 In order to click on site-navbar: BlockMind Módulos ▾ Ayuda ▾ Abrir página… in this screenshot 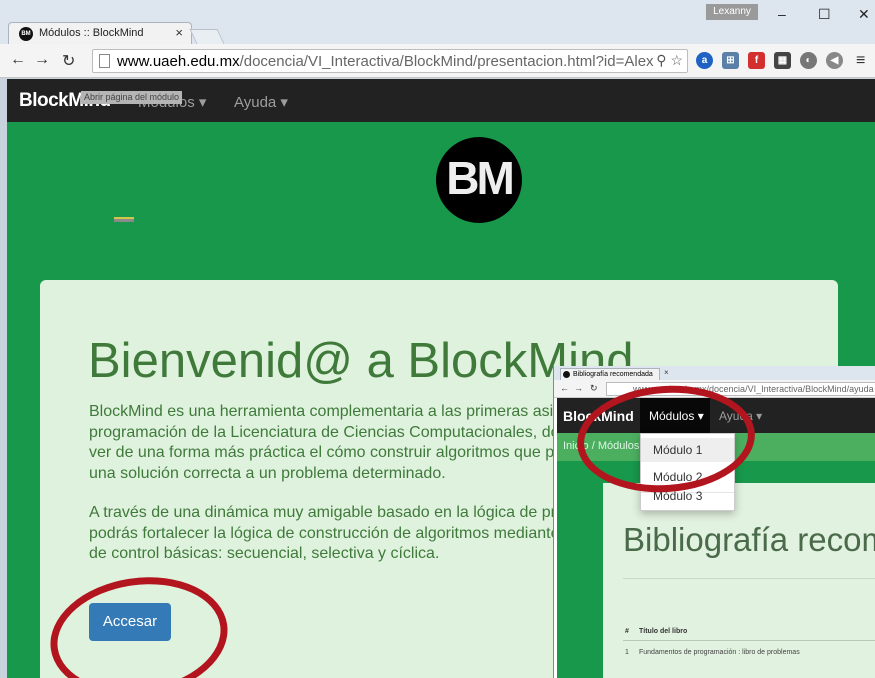, I will do `click(441, 100)`.